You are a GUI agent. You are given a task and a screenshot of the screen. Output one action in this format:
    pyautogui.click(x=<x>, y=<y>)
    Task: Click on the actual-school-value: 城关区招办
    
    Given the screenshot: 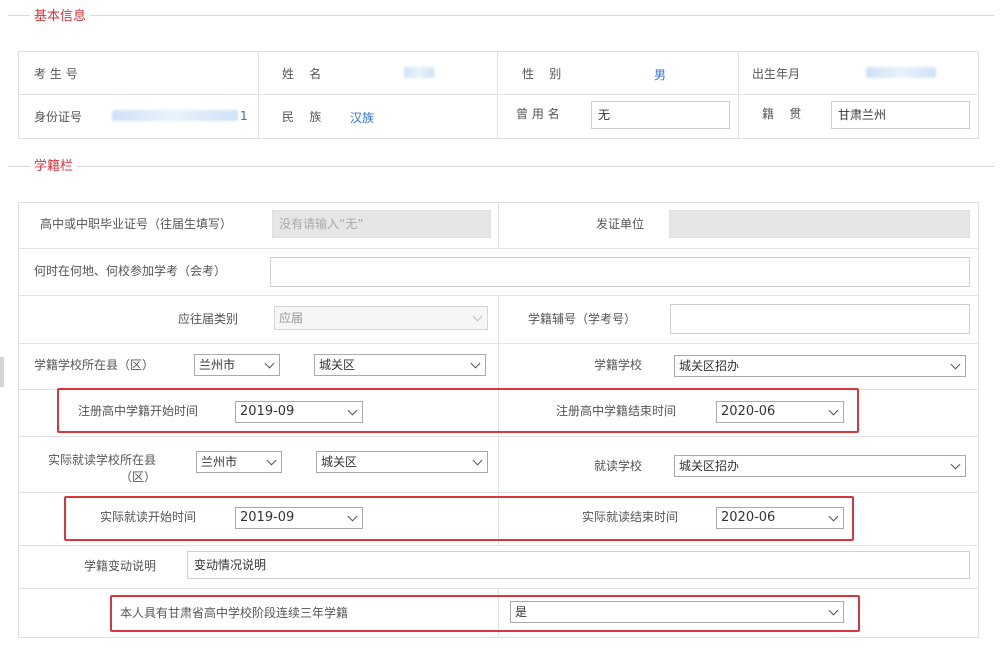 What is the action you would take?
    pyautogui.click(x=709, y=466)
    